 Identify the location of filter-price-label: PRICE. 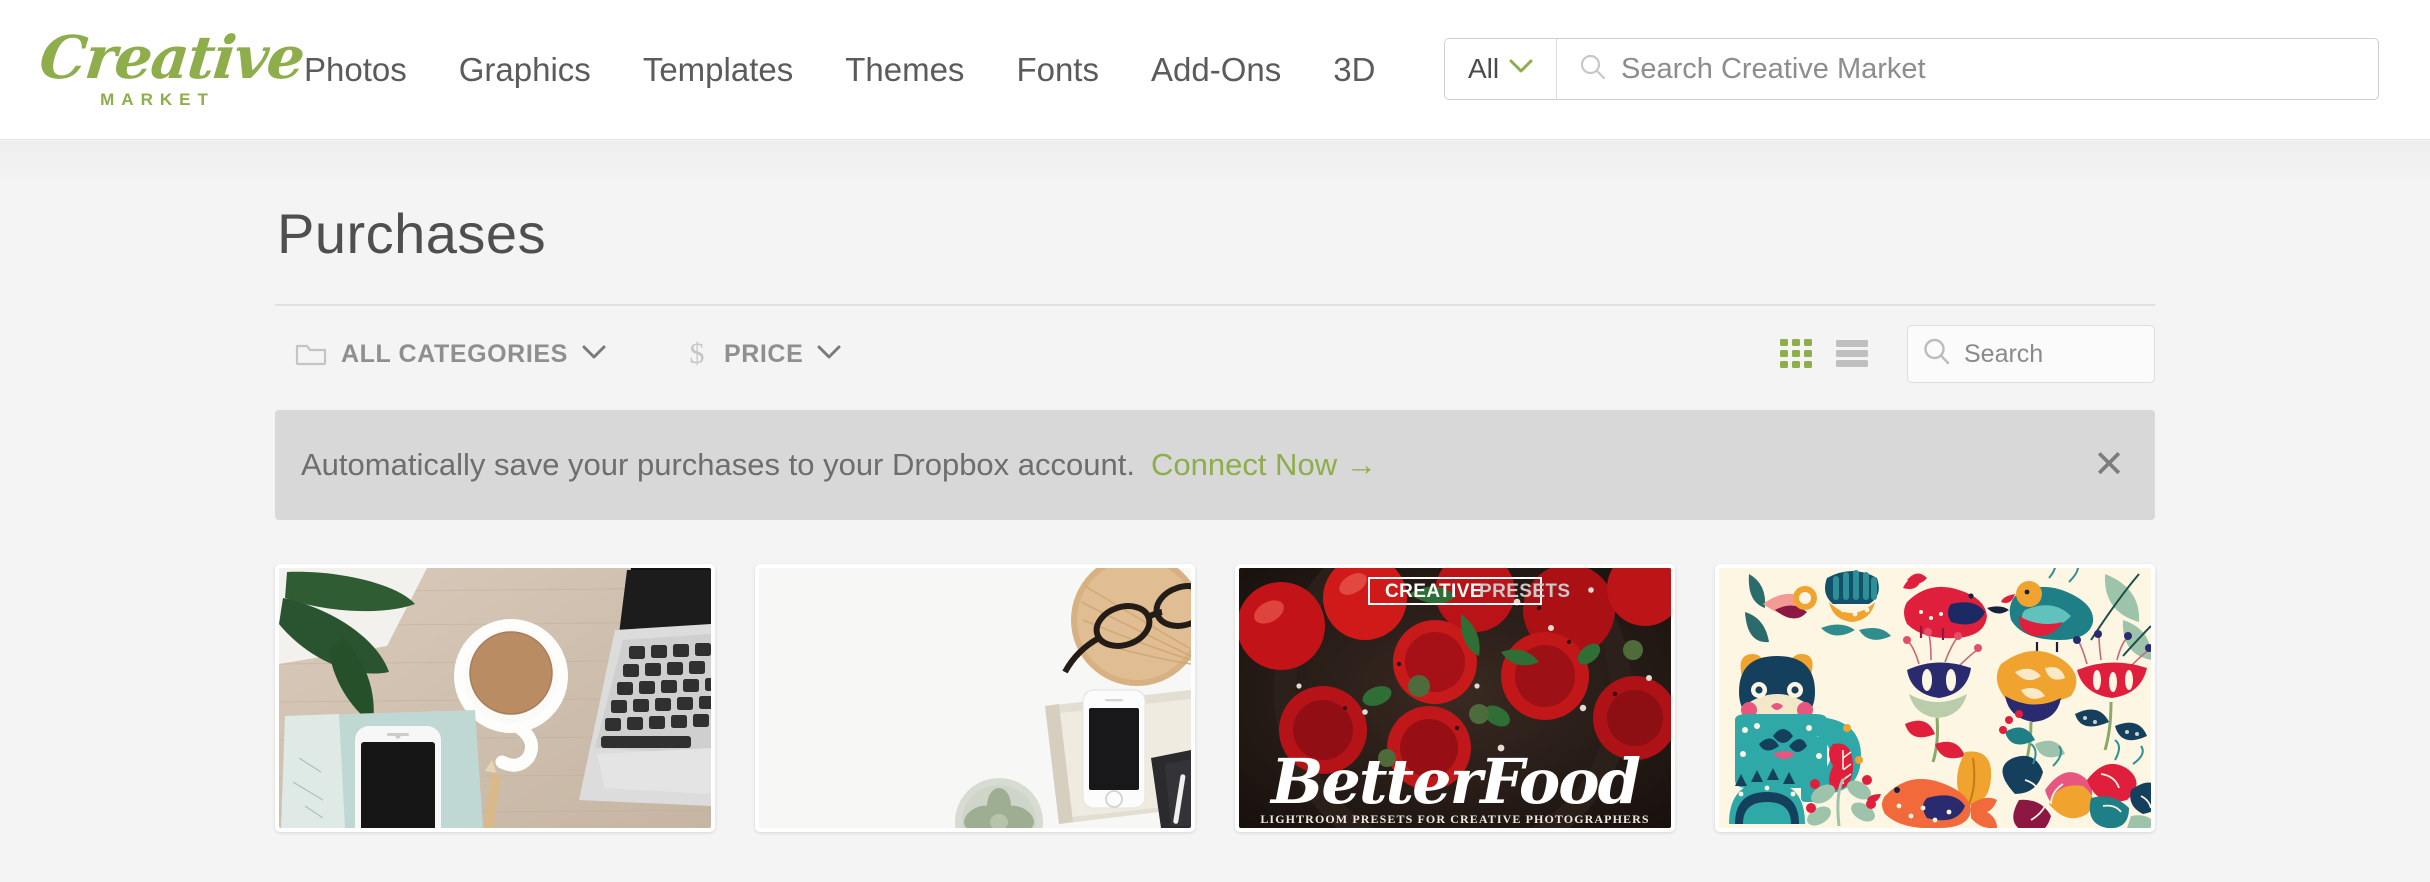
(763, 353).